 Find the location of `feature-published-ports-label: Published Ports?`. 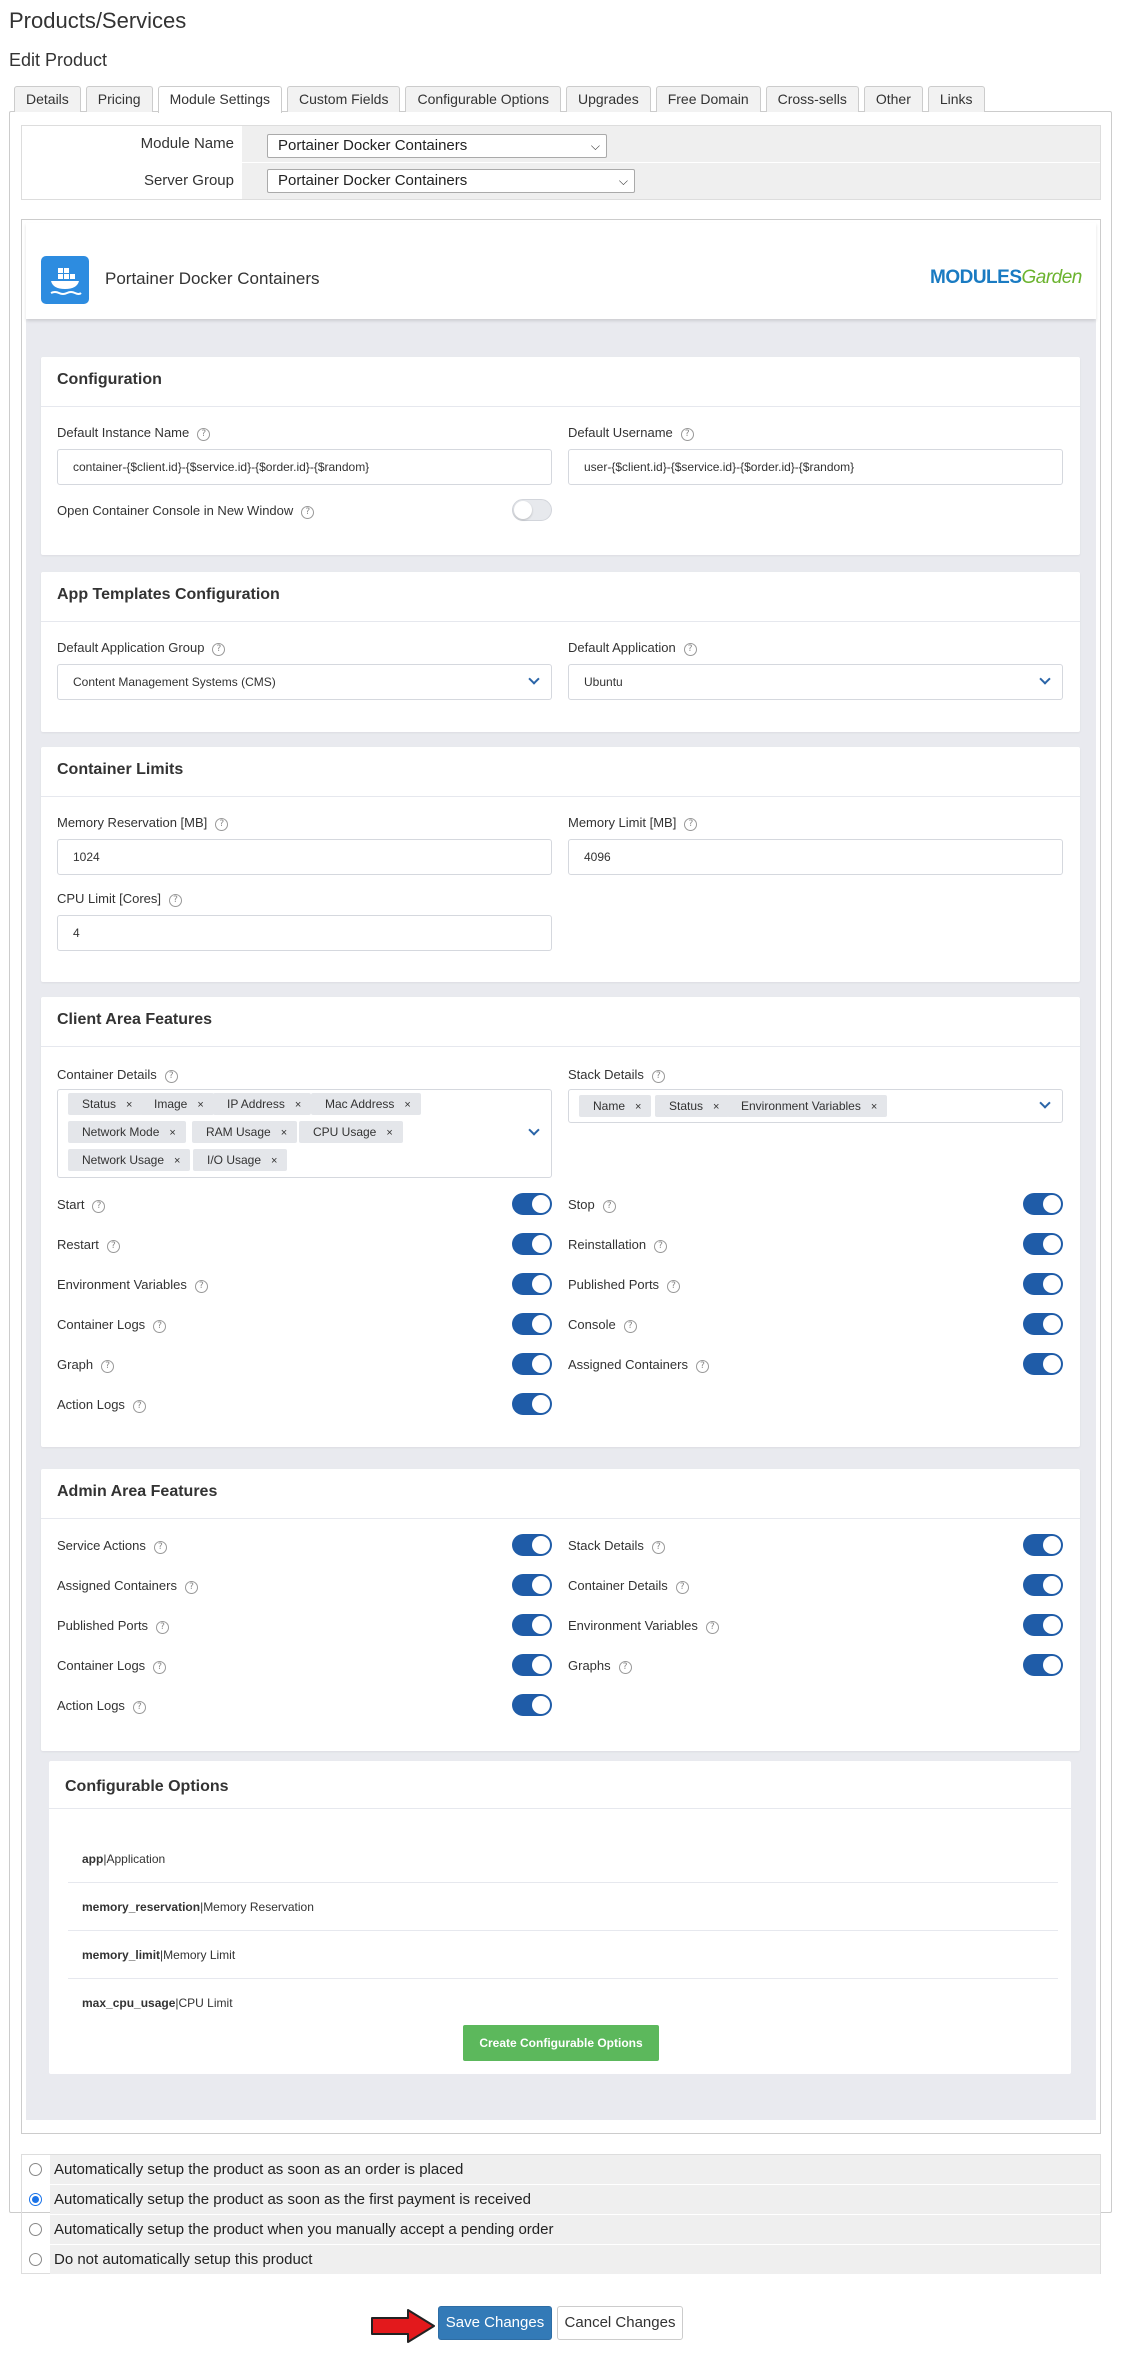

feature-published-ports-label: Published Ports? is located at coordinates (624, 1285).